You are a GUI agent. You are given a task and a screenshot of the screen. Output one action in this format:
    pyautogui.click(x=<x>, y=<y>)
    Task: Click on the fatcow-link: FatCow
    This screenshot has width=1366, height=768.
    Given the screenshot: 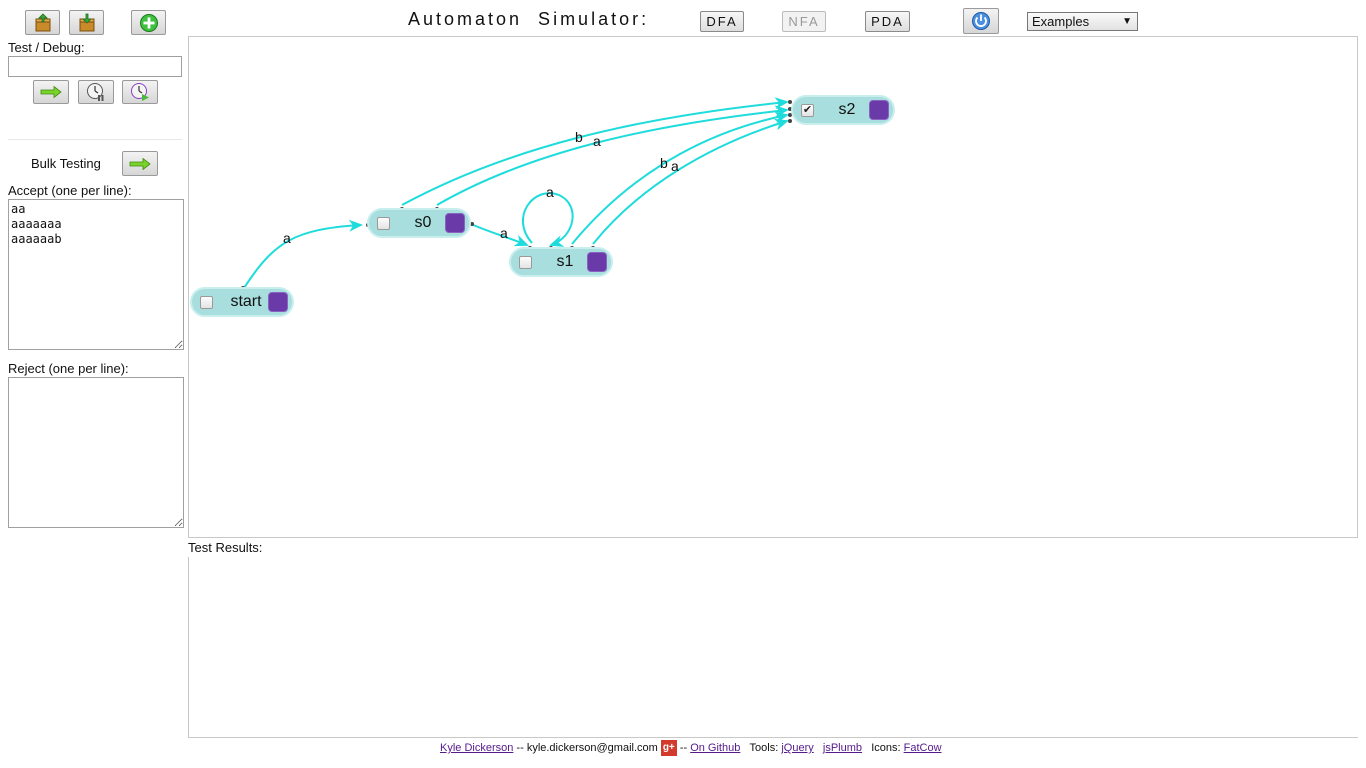 What is the action you would take?
    pyautogui.click(x=923, y=748)
    